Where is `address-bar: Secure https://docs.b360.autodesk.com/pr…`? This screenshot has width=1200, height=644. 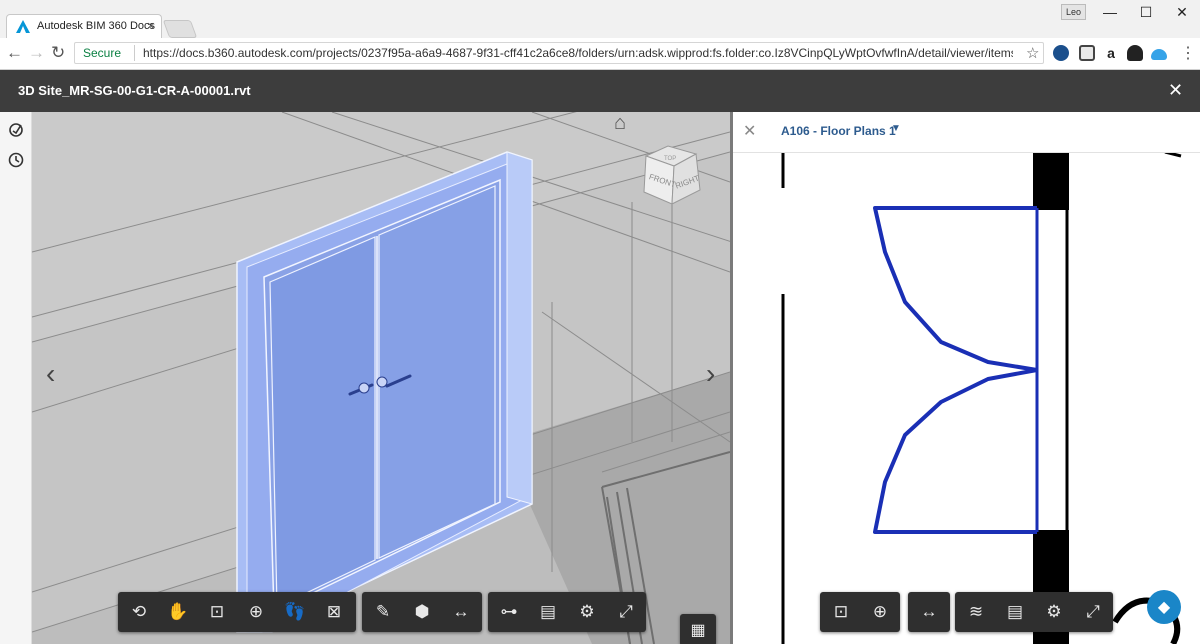 address-bar: Secure https://docs.b360.autodesk.com/pr… is located at coordinates (559, 53).